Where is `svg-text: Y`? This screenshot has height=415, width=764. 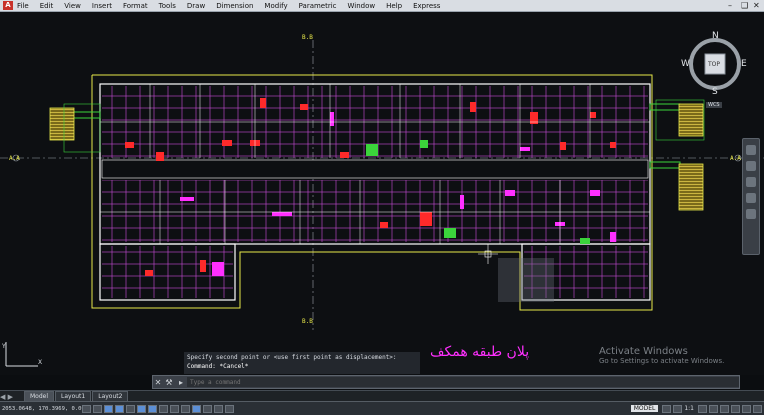
svg-text: Y is located at coordinates (3, 346).